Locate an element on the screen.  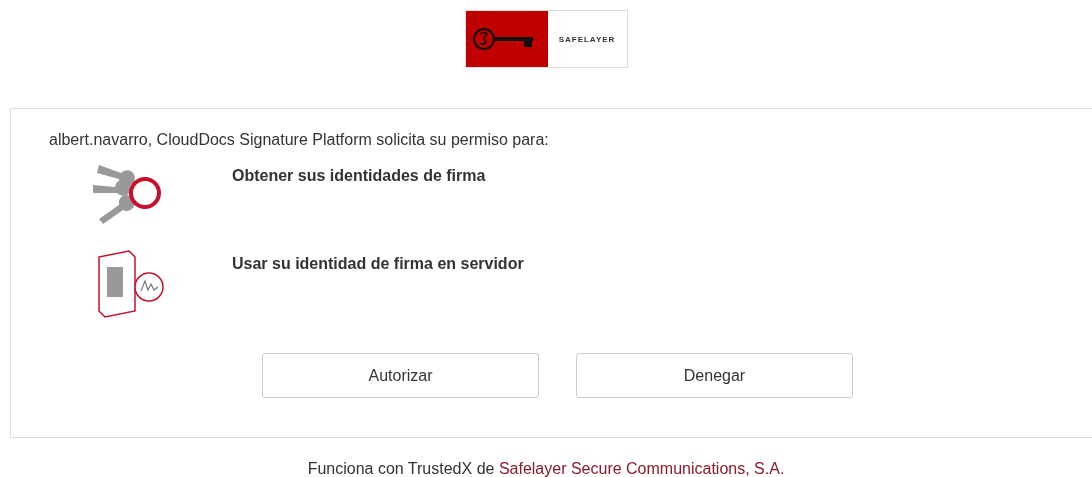
company-link: Safelayer Secure Communications, S.A. is located at coordinates (641, 468).